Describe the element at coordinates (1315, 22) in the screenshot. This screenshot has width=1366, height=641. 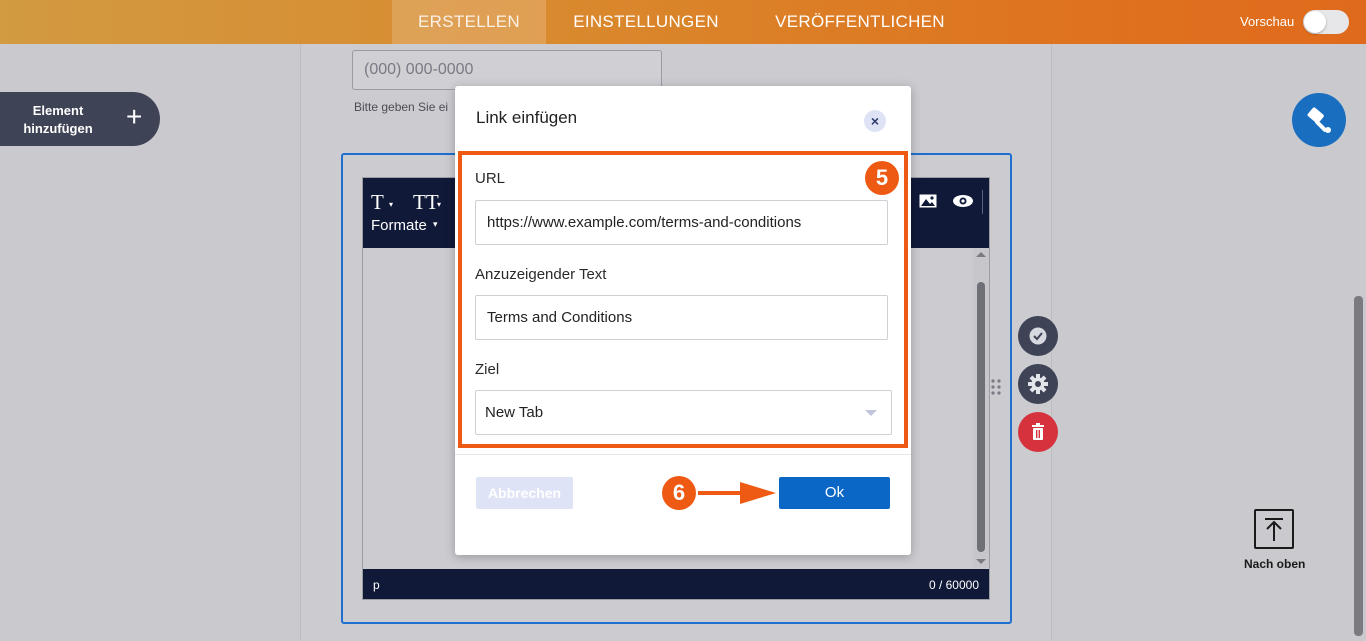
I see `toggle-knob` at that location.